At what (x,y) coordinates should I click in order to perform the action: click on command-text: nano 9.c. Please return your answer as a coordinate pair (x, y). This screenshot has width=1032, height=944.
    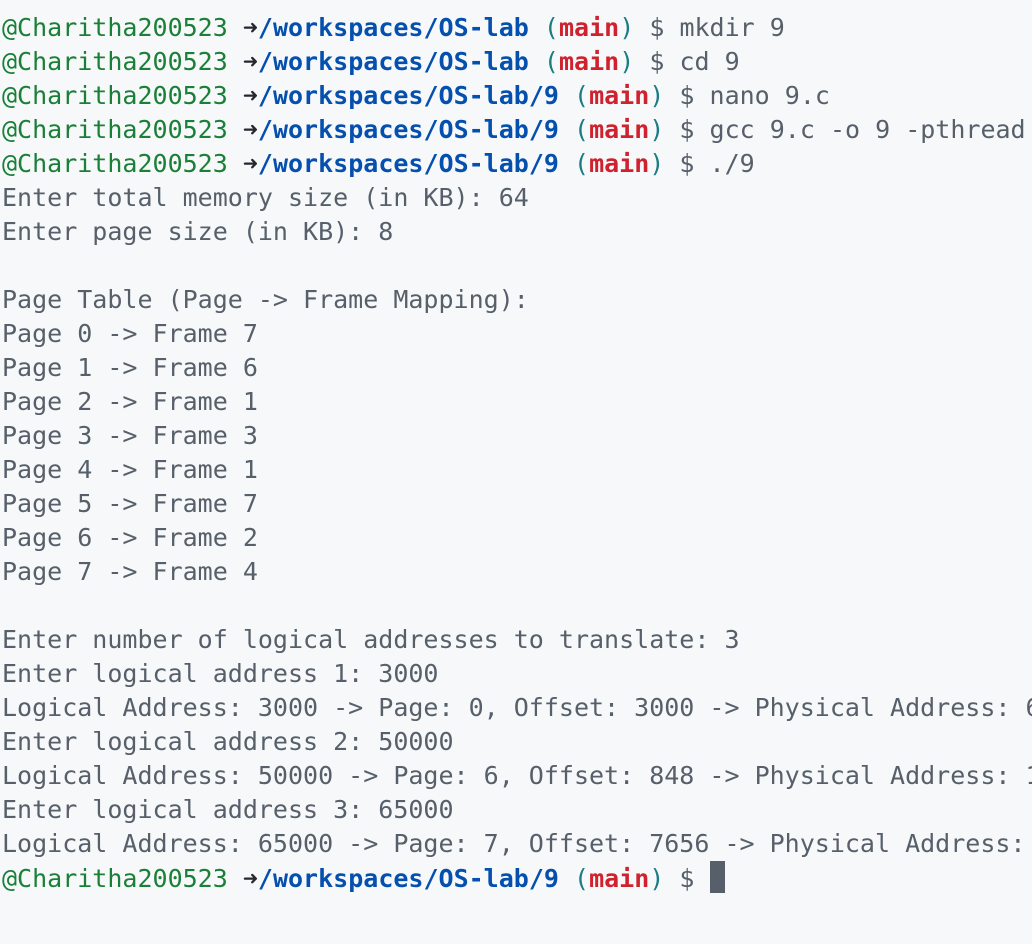
    Looking at the image, I should click on (769, 95).